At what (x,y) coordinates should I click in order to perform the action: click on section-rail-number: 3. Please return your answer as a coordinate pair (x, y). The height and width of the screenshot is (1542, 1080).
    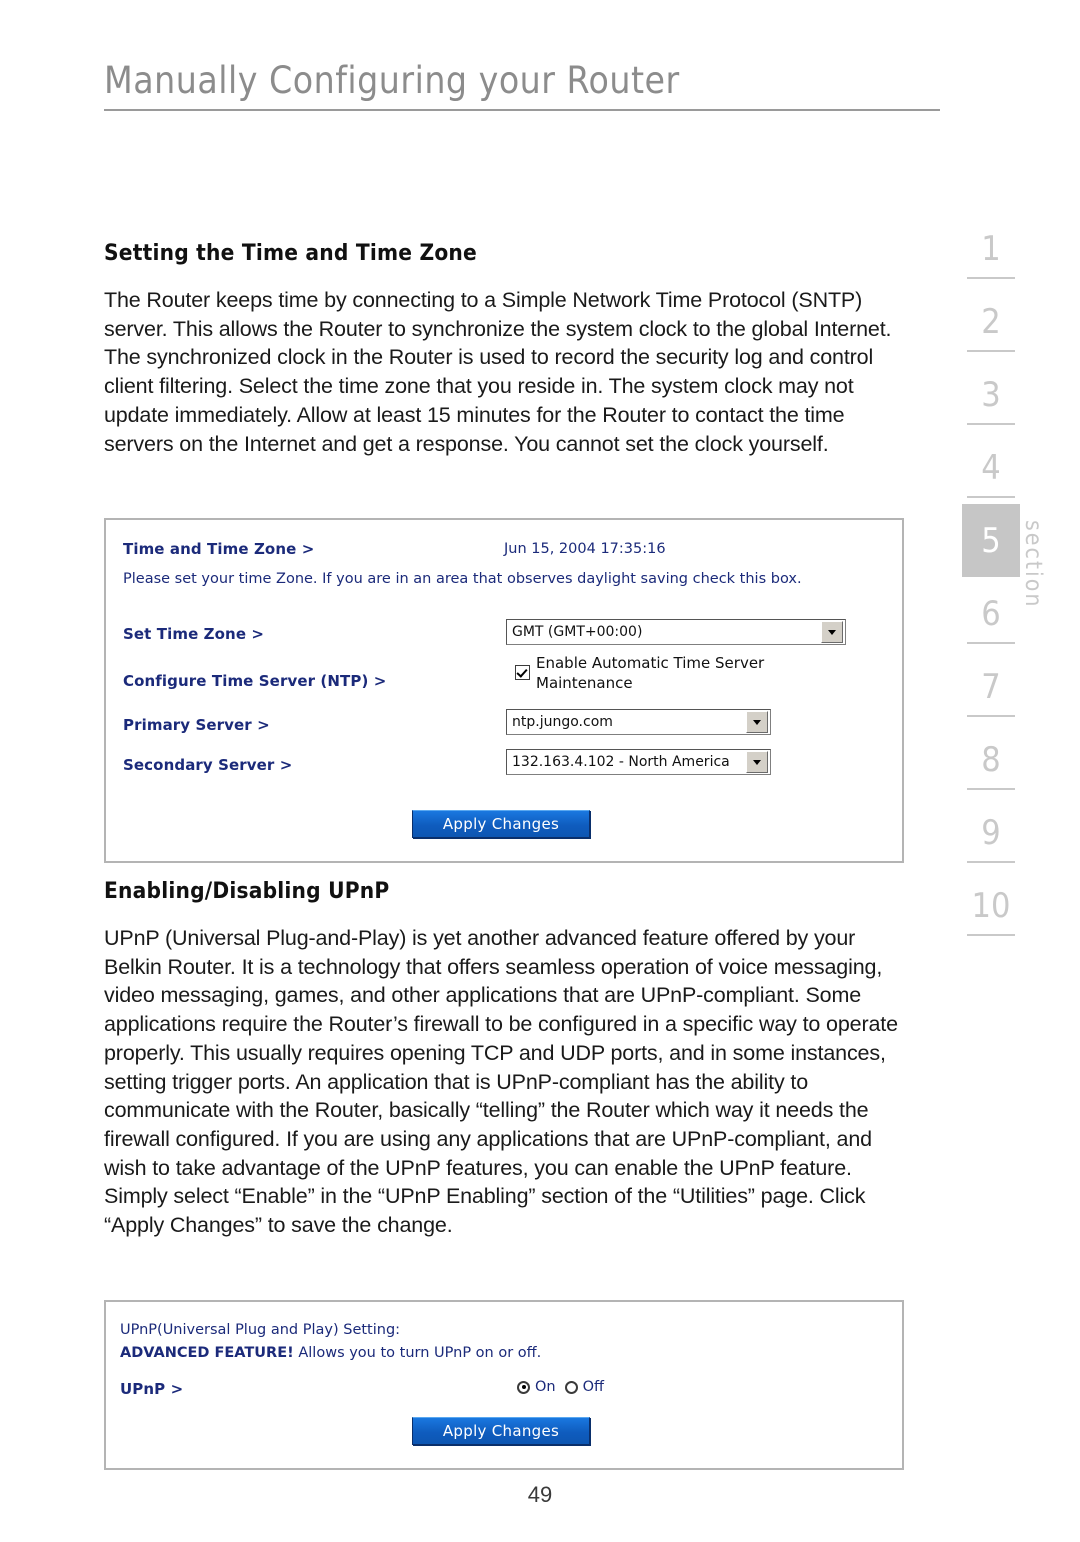
    Looking at the image, I should click on (991, 394).